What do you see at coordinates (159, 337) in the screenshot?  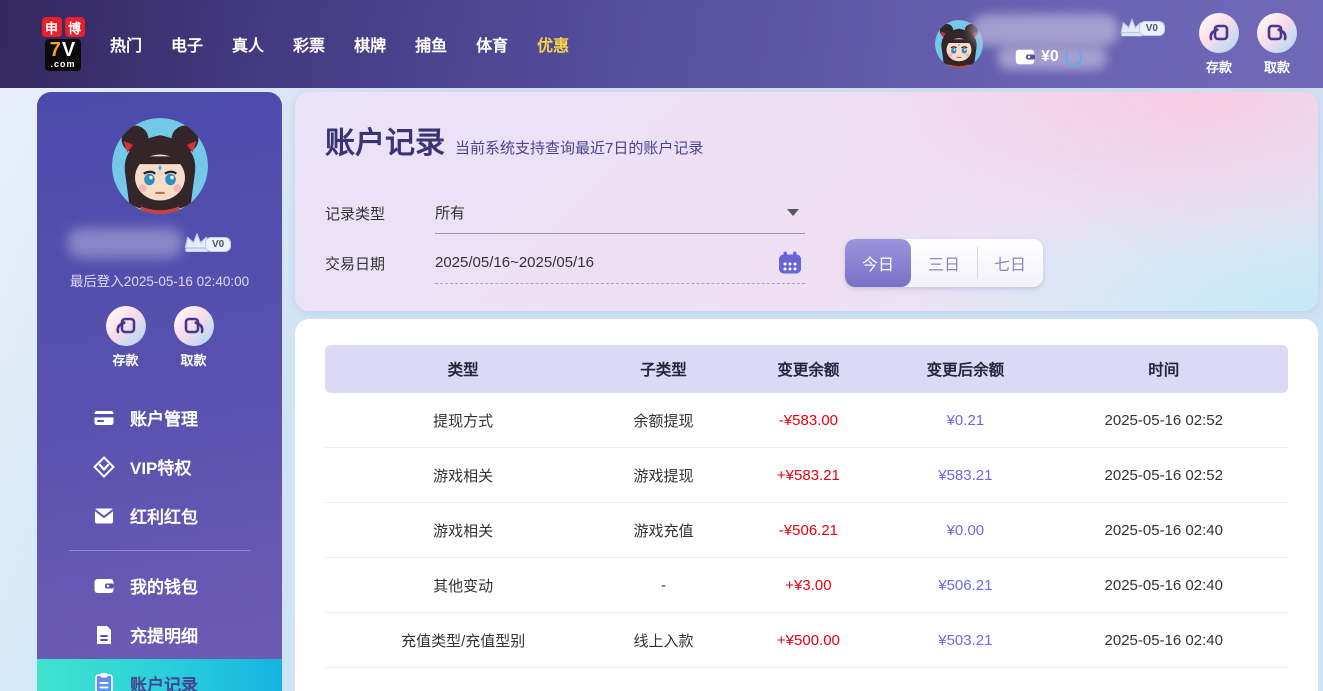 I see `sidebar-quick-actions: 存款 取款` at bounding box center [159, 337].